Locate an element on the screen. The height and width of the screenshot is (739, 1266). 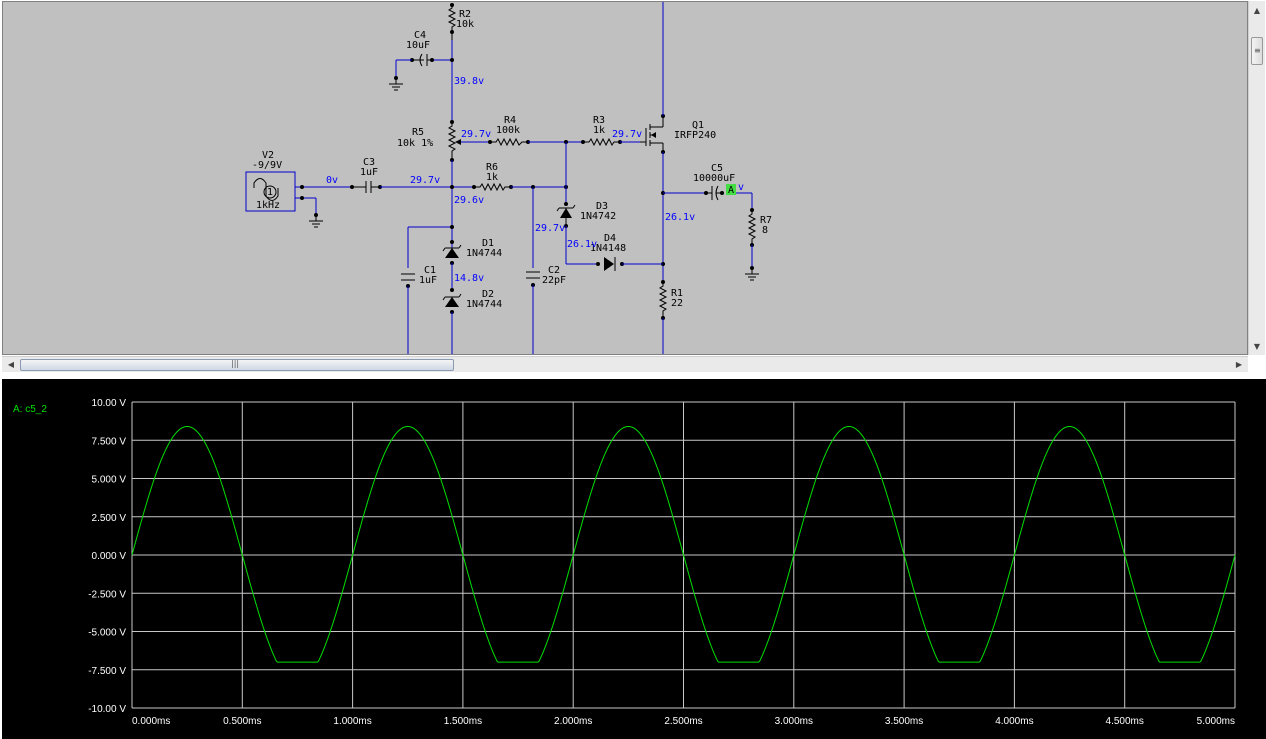
r4-value: 100k is located at coordinates (508, 130).